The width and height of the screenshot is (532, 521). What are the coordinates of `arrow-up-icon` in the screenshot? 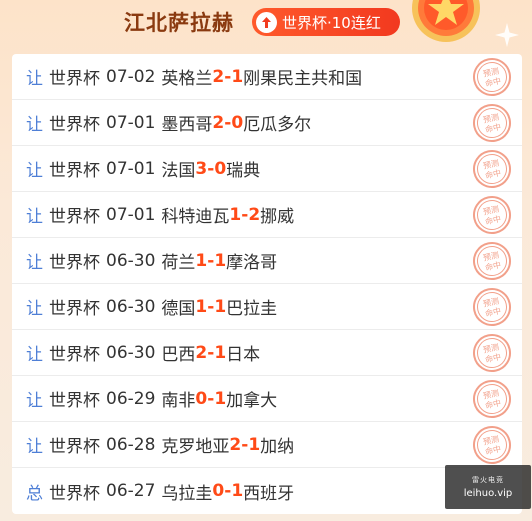 It's located at (266, 22).